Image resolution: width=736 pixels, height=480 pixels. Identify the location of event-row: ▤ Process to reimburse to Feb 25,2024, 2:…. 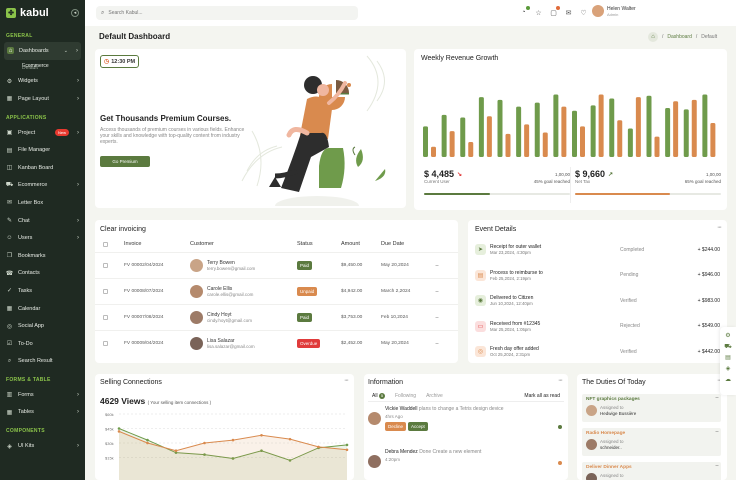
(597, 276).